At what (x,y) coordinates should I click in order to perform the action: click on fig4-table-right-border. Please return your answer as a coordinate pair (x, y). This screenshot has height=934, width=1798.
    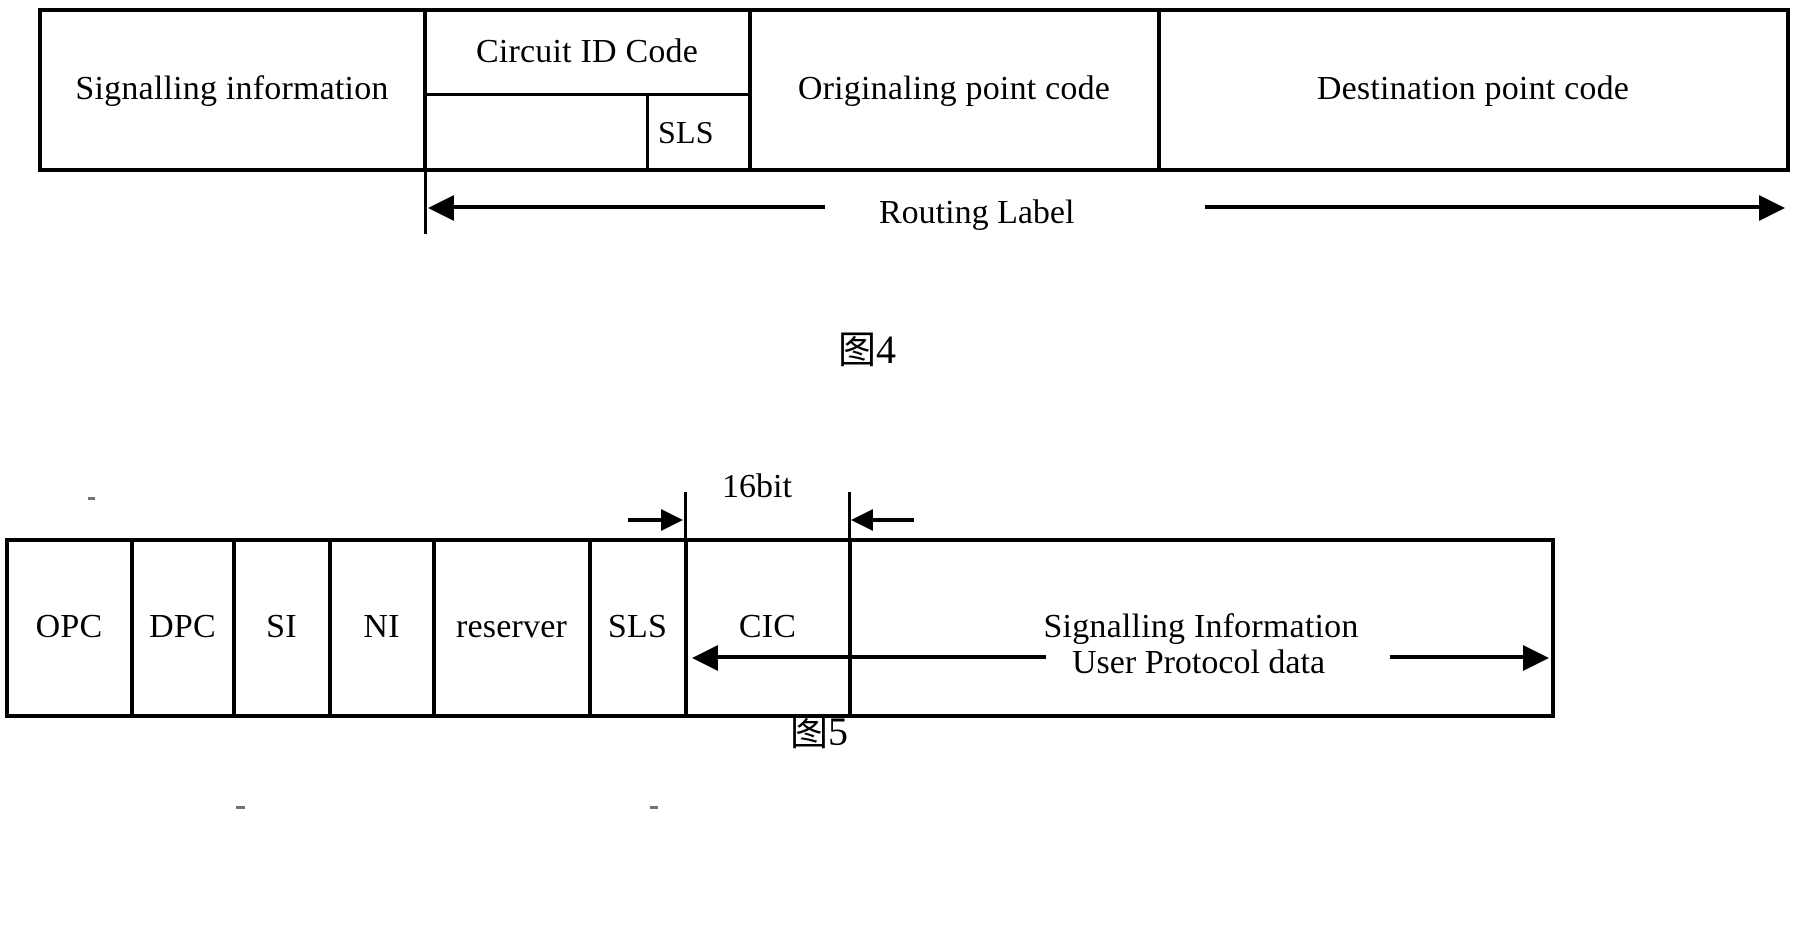
    Looking at the image, I should click on (1788, 90).